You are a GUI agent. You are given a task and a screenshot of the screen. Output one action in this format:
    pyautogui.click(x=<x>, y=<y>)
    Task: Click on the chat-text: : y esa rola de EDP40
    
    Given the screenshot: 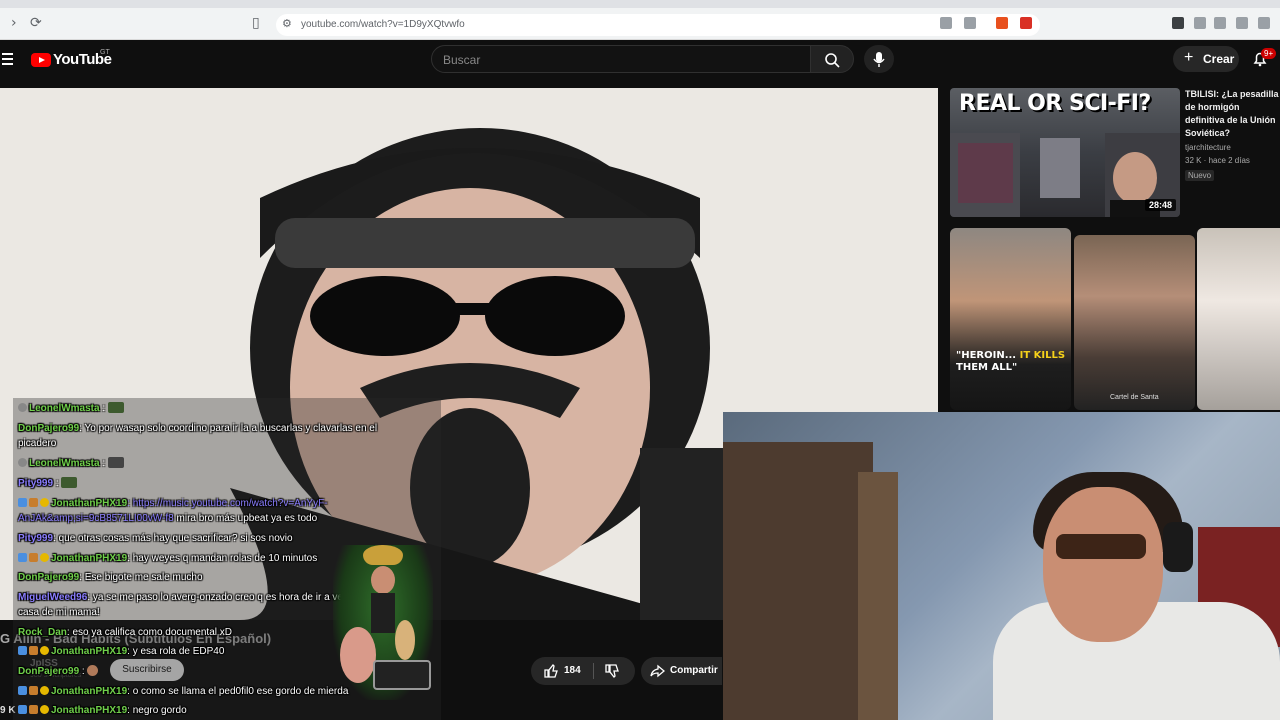 What is the action you would take?
    pyautogui.click(x=176, y=651)
    